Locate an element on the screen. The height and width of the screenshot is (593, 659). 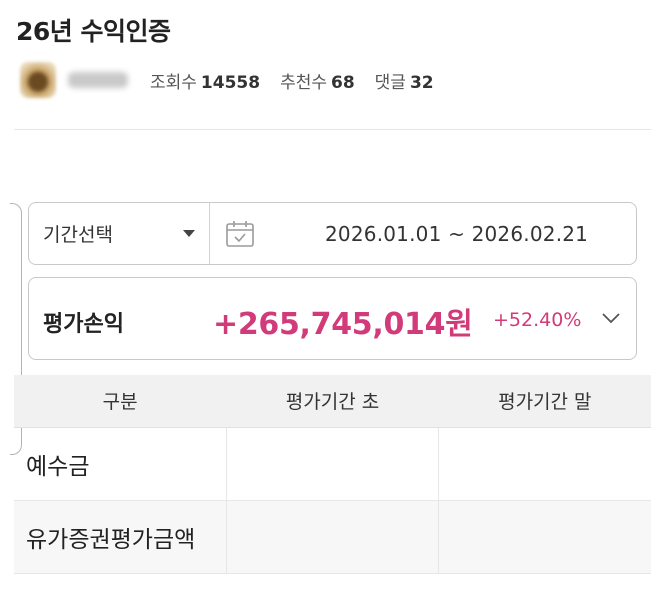
post-title: 26년 수익인증 is located at coordinates (93, 31).